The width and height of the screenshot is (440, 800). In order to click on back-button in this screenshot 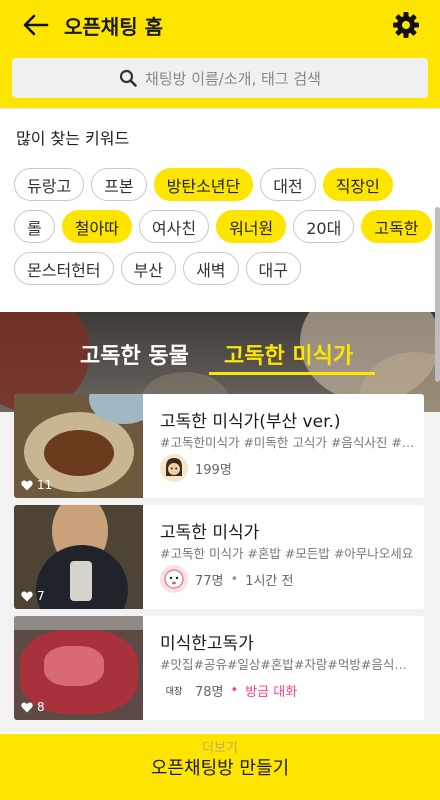, I will do `click(36, 25)`.